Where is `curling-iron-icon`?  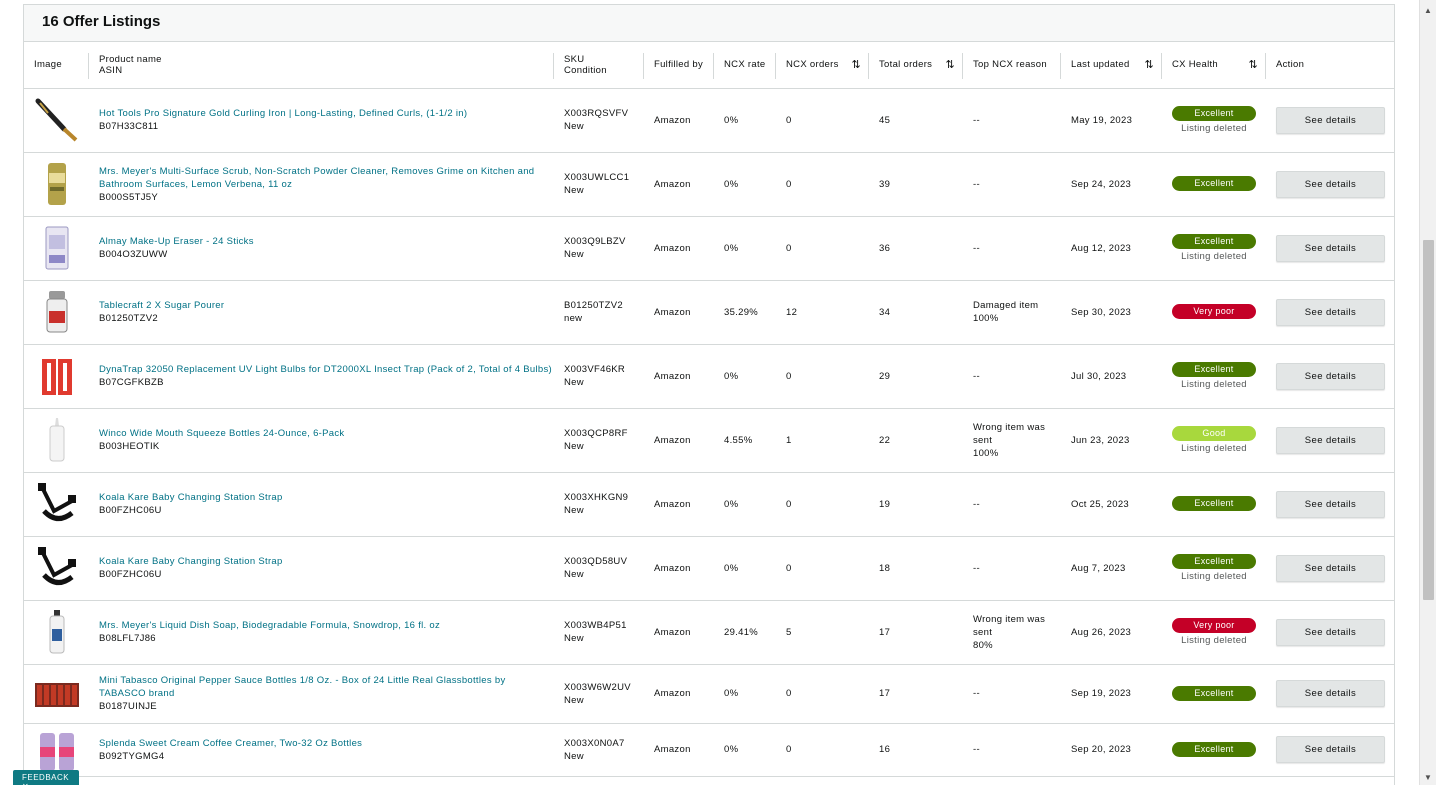 curling-iron-icon is located at coordinates (57, 120).